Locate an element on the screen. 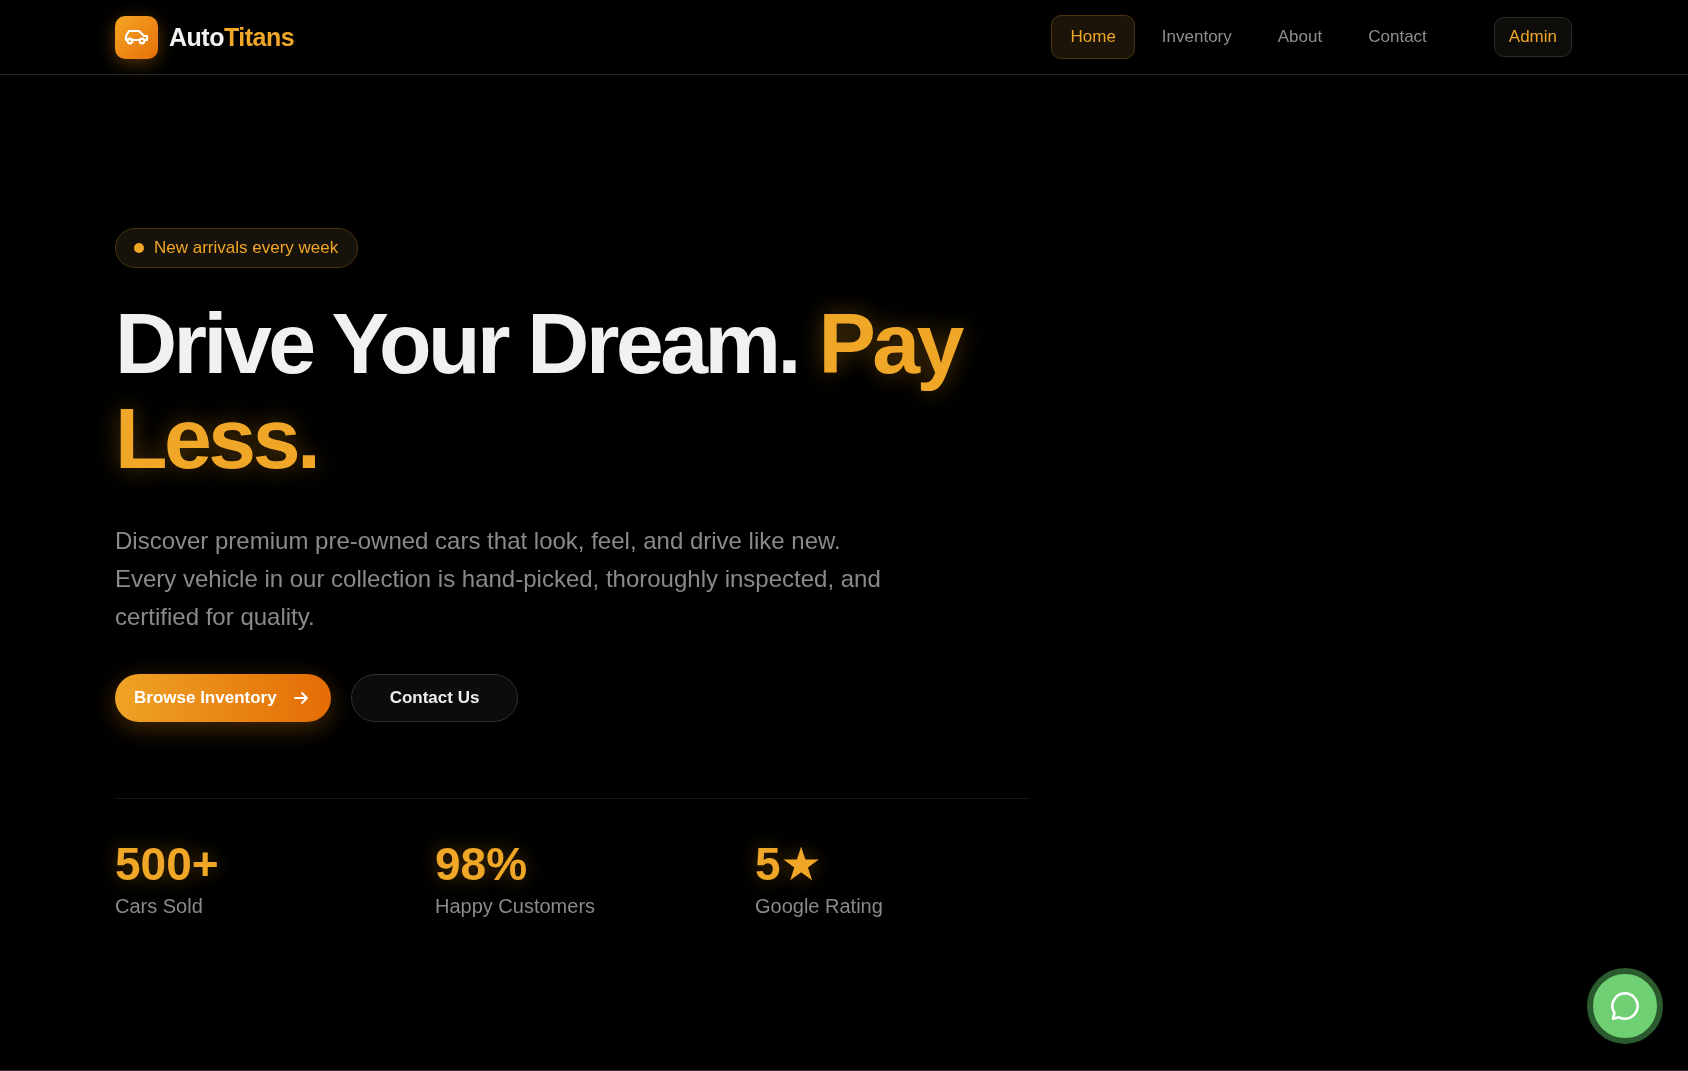 The height and width of the screenshot is (1071, 1688). stat-value: 98% is located at coordinates (481, 864).